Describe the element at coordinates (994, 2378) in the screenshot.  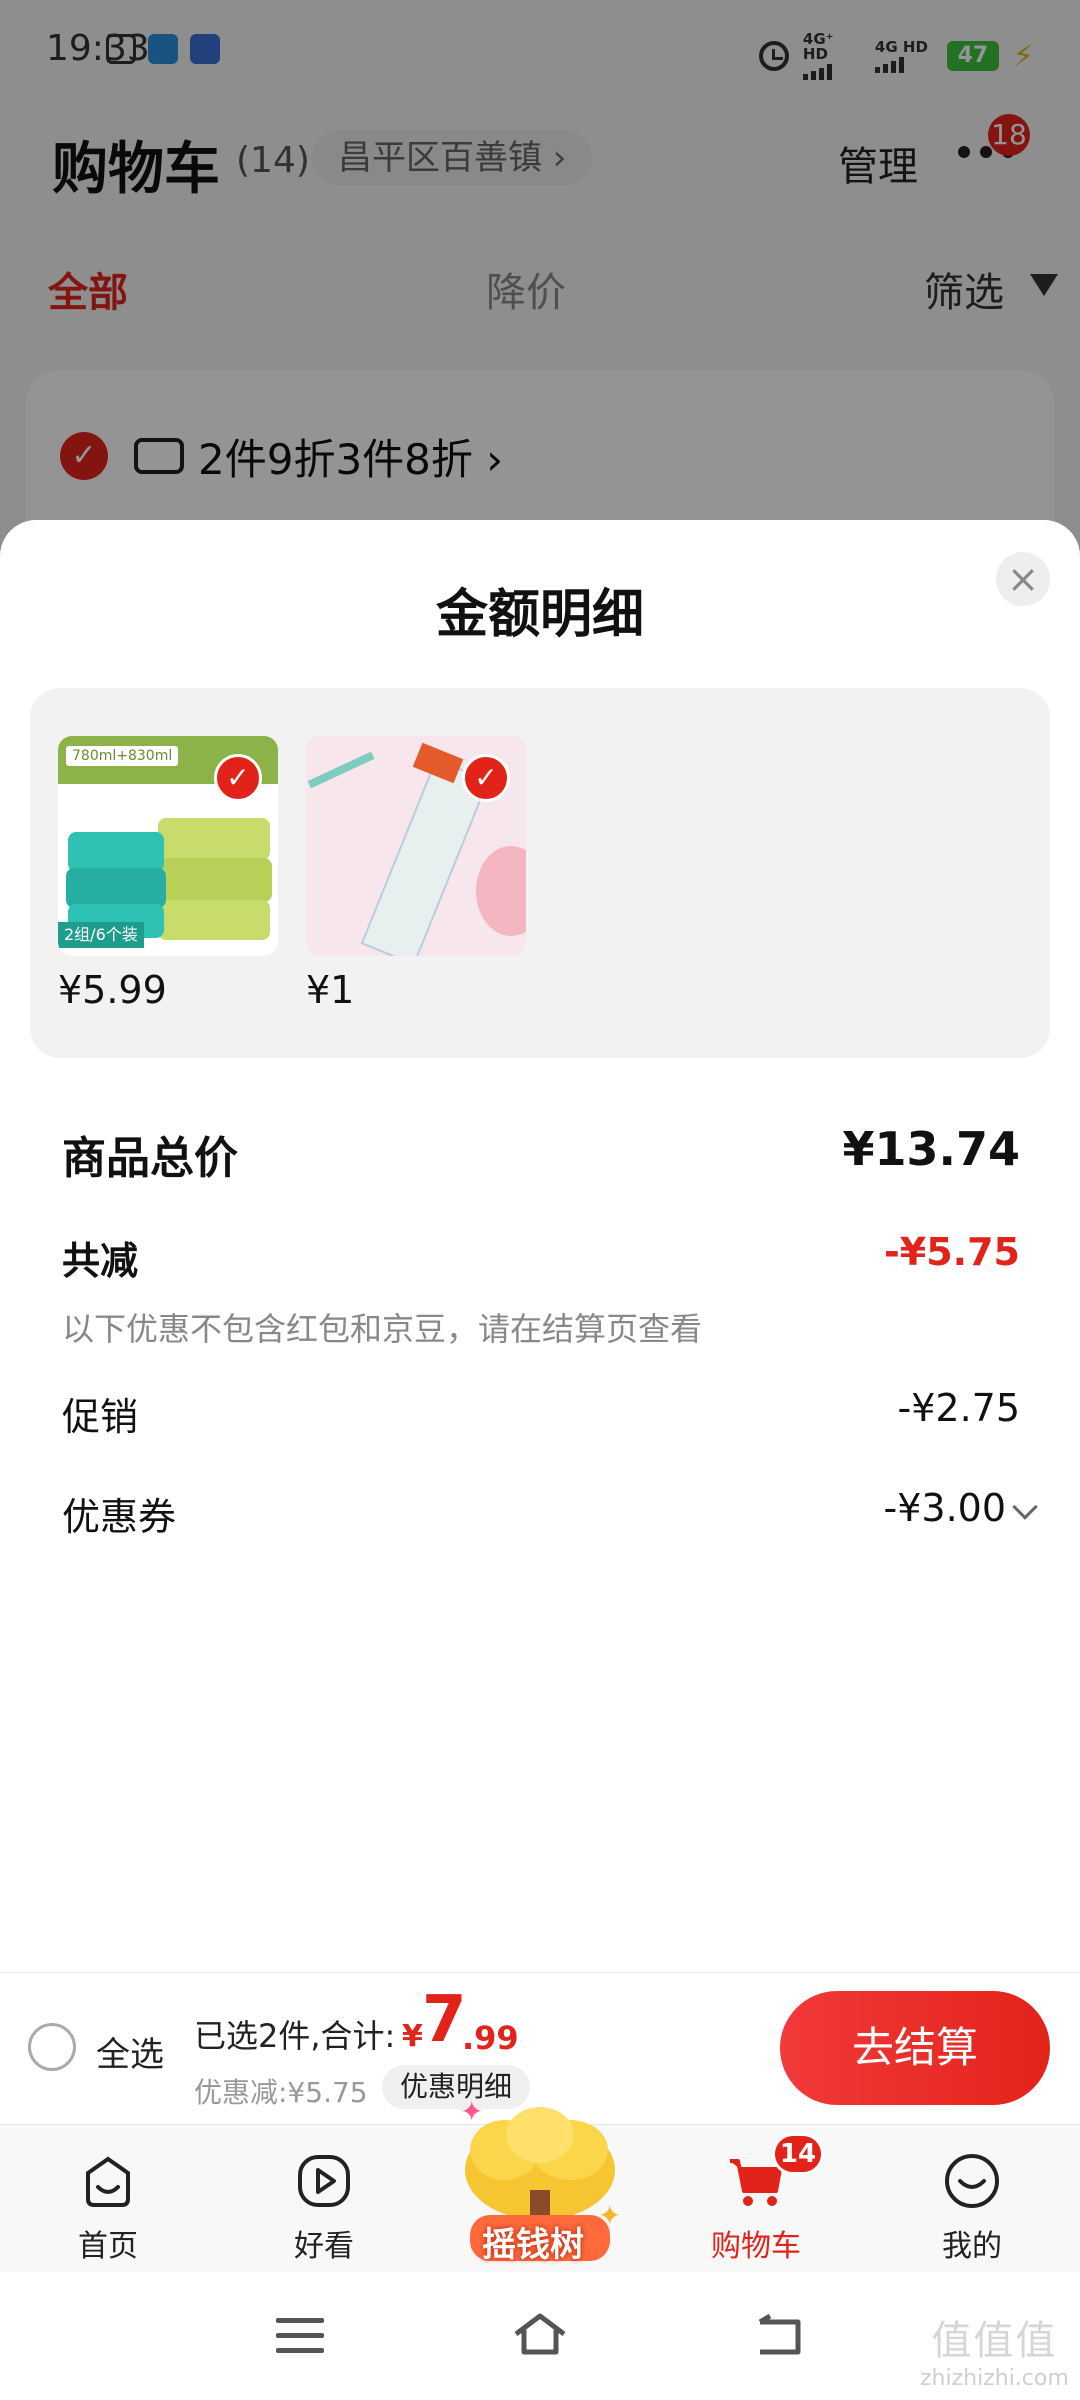
I see `watermark-url: zhizhizhi.com` at that location.